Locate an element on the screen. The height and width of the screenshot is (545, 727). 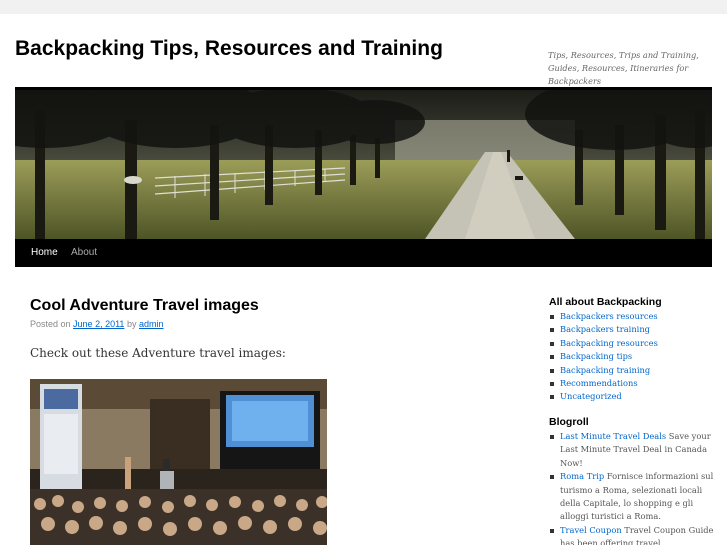
list-item: Backpacking training is located at coordinates (631, 370).